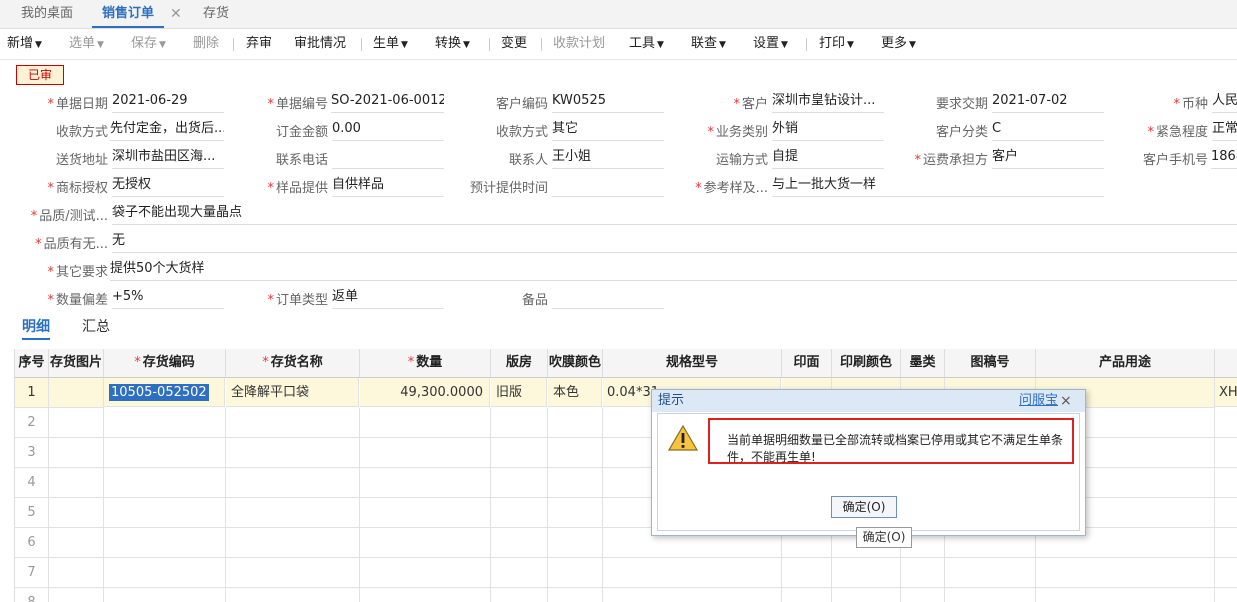 The width and height of the screenshot is (1237, 602). What do you see at coordinates (864, 507) in the screenshot?
I see `ok-button: 确定(O)` at bounding box center [864, 507].